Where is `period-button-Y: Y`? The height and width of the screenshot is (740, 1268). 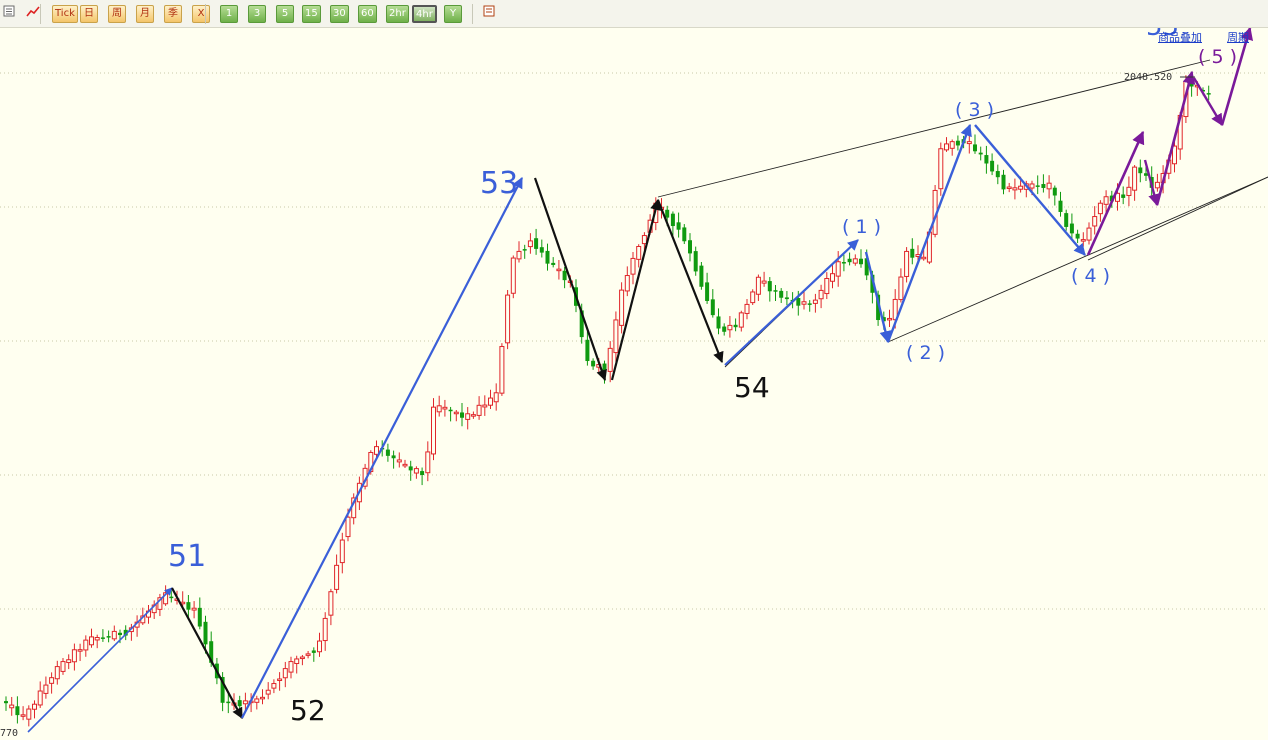
period-button-Y: Y is located at coordinates (453, 14).